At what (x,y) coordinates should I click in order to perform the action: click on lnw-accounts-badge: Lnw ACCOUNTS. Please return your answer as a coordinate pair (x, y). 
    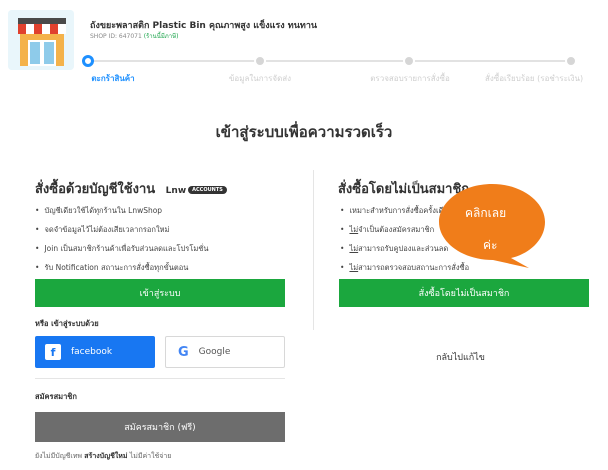
    Looking at the image, I should click on (196, 189).